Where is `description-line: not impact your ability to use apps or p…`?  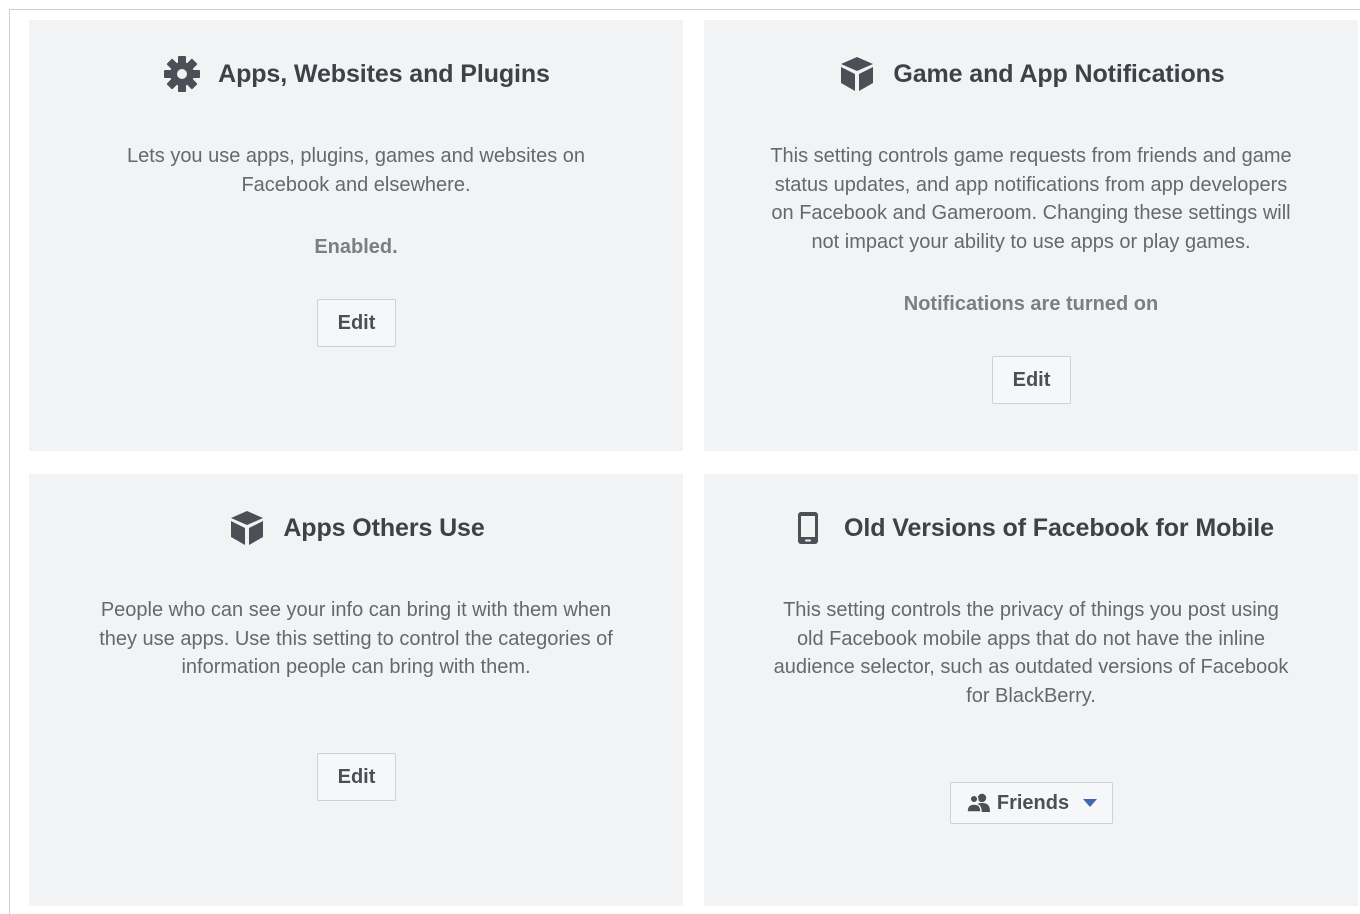 description-line: not impact your ability to use apps or p… is located at coordinates (1031, 241).